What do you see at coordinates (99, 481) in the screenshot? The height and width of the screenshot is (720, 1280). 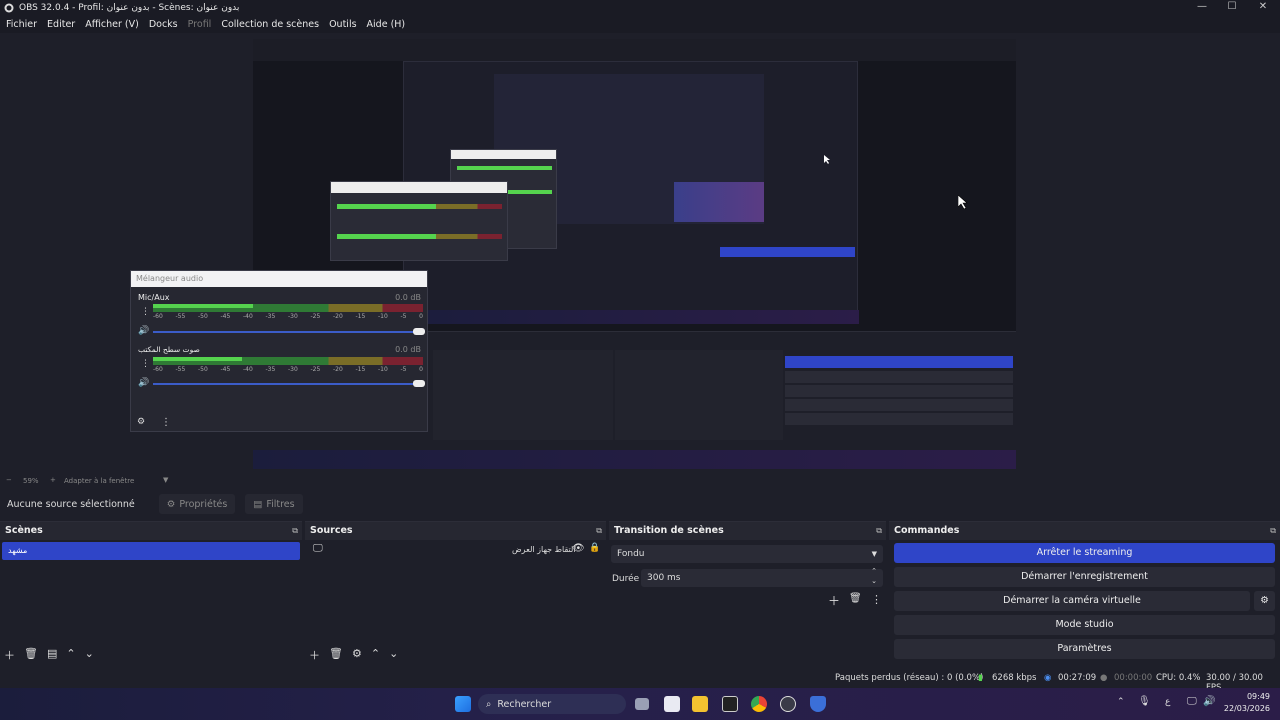 I see `zoom-fit-select: Adapter à la fenêtre` at bounding box center [99, 481].